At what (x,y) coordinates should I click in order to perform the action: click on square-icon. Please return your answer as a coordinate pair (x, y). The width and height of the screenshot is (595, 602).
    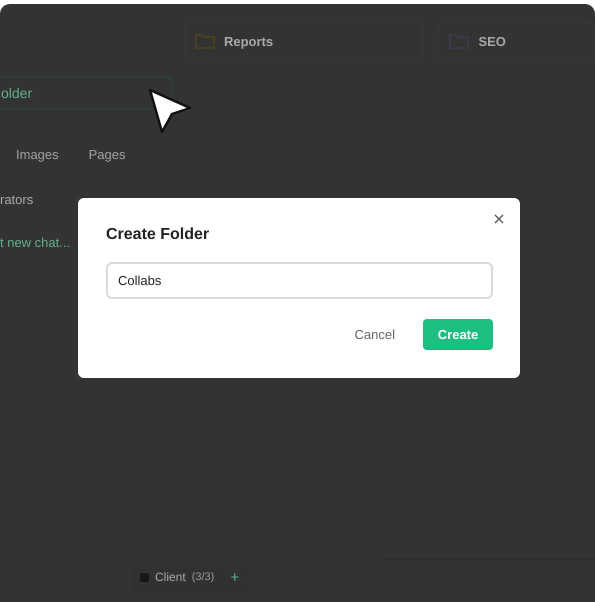
    Looking at the image, I should click on (144, 577).